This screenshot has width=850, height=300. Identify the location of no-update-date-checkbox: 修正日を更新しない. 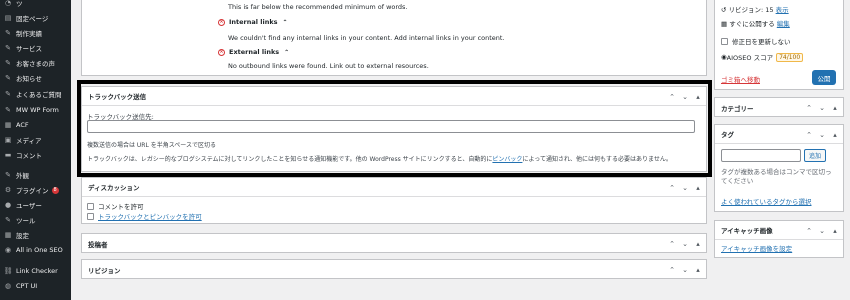
(756, 41).